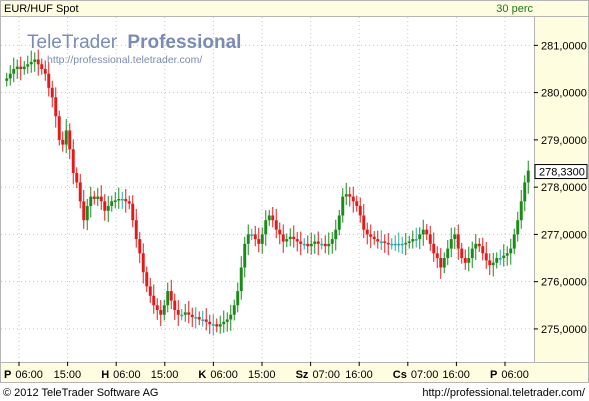 Image resolution: width=589 pixels, height=401 pixels. What do you see at coordinates (564, 235) in the screenshot?
I see `y-tick-label: 277,0000` at bounding box center [564, 235].